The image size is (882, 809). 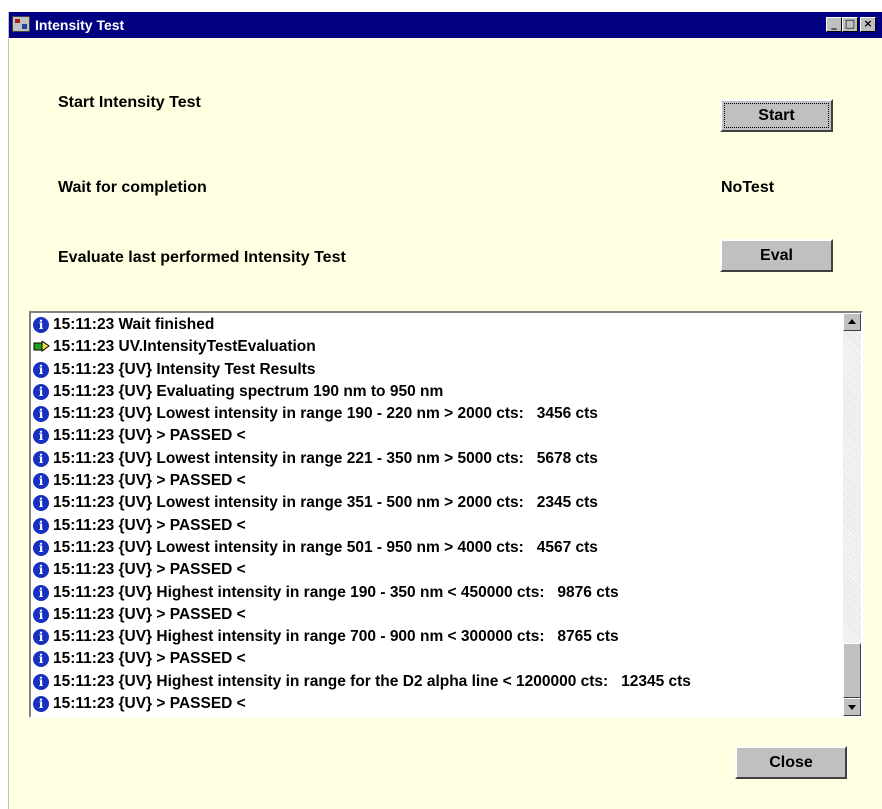 What do you see at coordinates (435, 325) in the screenshot?
I see `log-entry: i 15:11:23 Wait finished` at bounding box center [435, 325].